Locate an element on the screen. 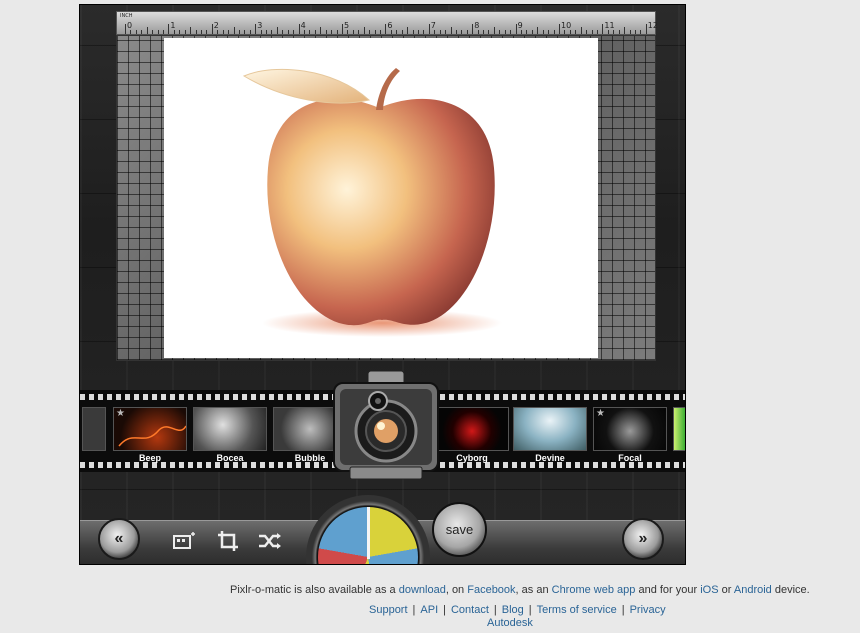 This screenshot has height=633, width=860. apple-image is located at coordinates (372, 202).